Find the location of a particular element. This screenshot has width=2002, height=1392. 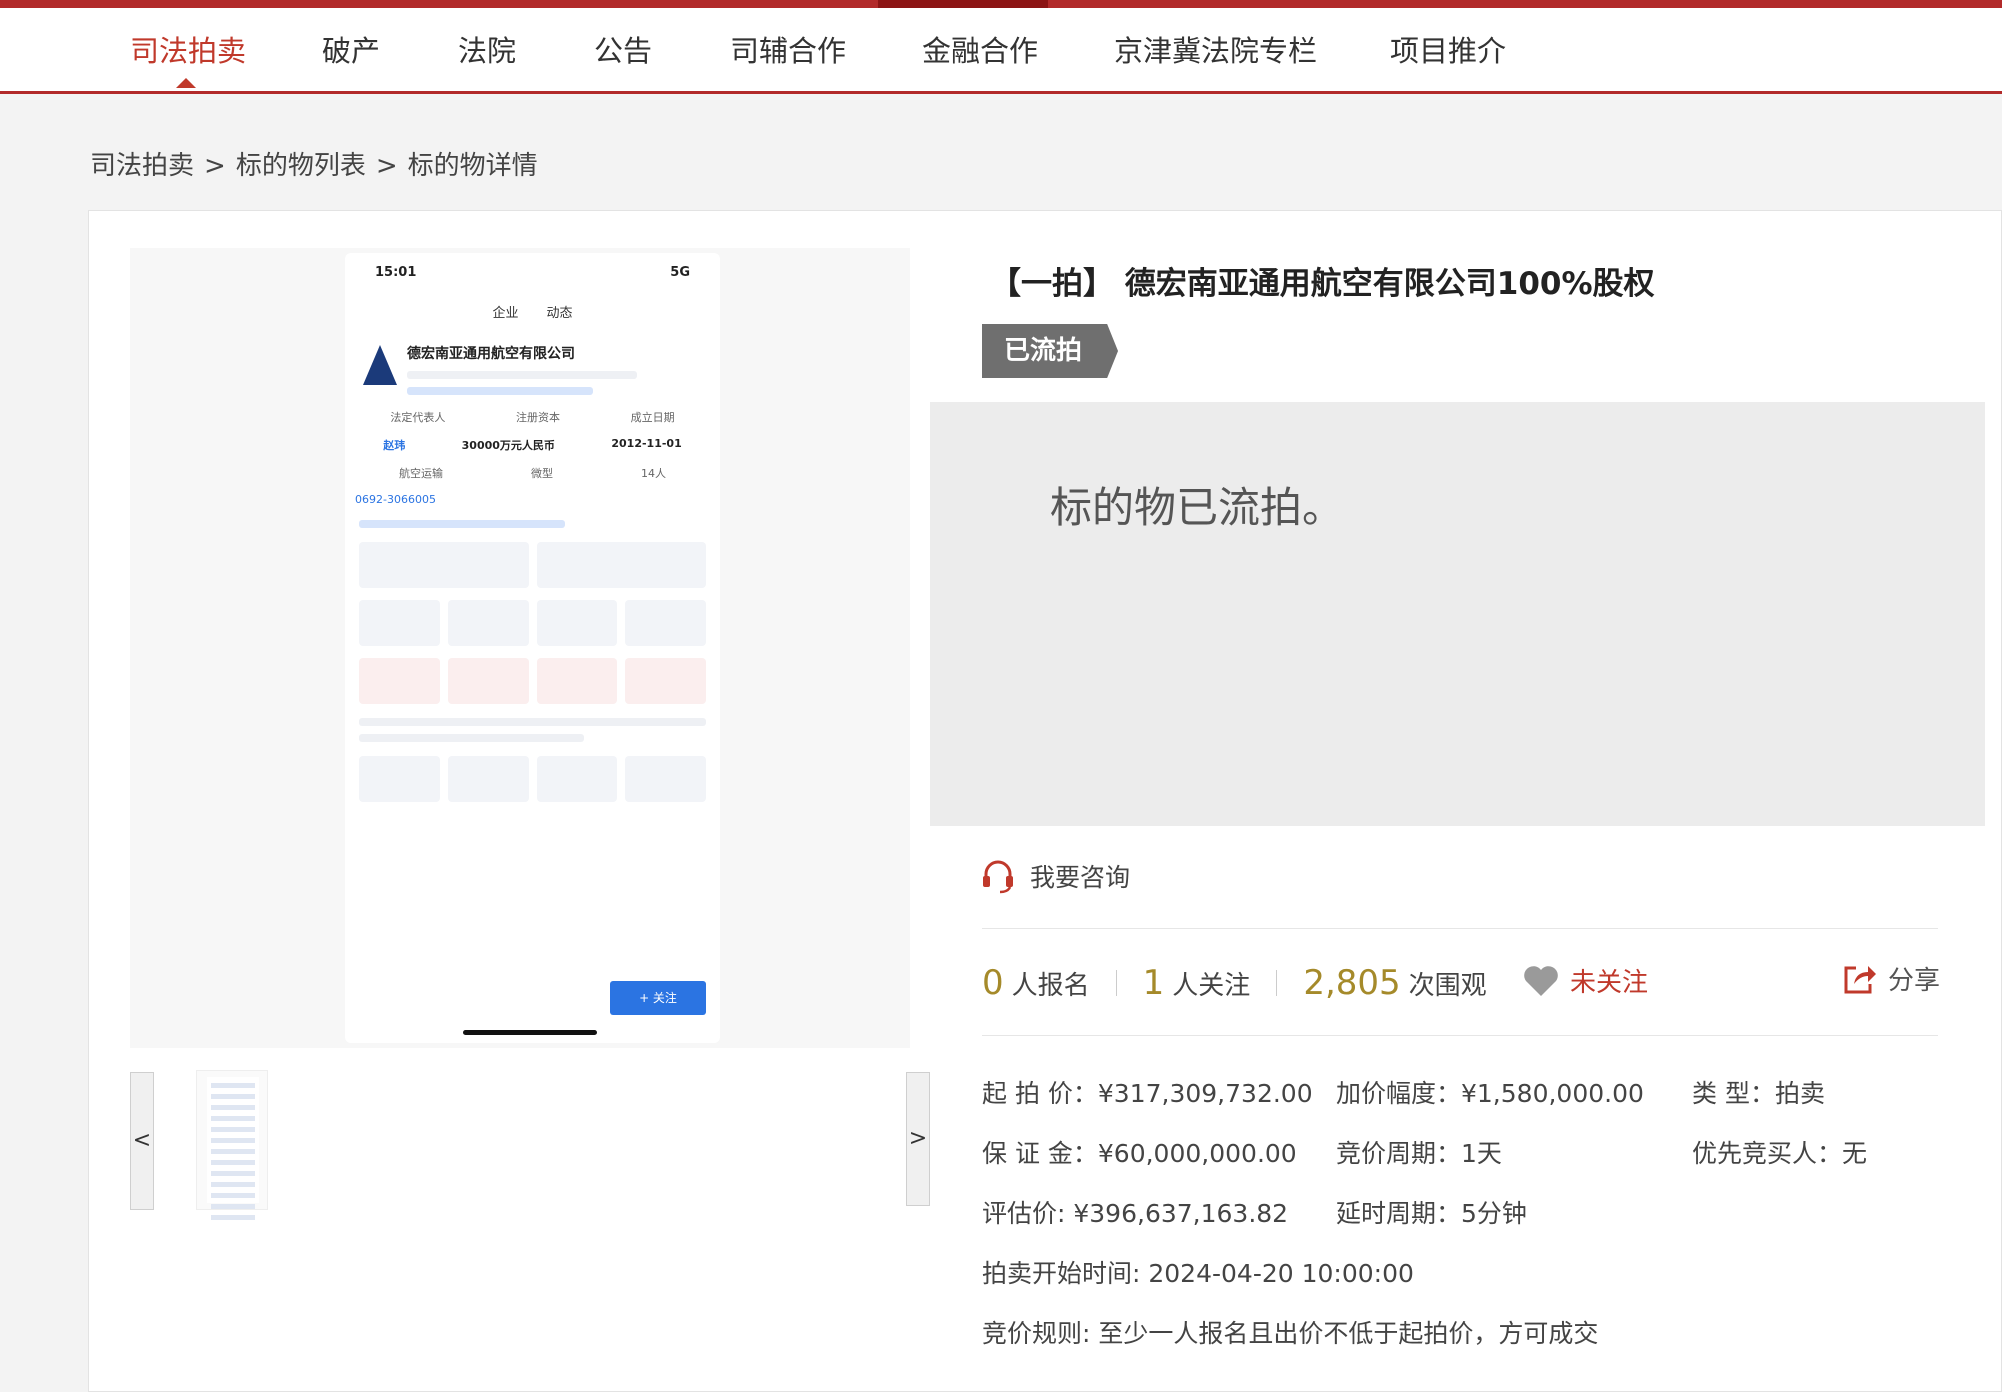

view-count: 2,805 is located at coordinates (1352, 983).